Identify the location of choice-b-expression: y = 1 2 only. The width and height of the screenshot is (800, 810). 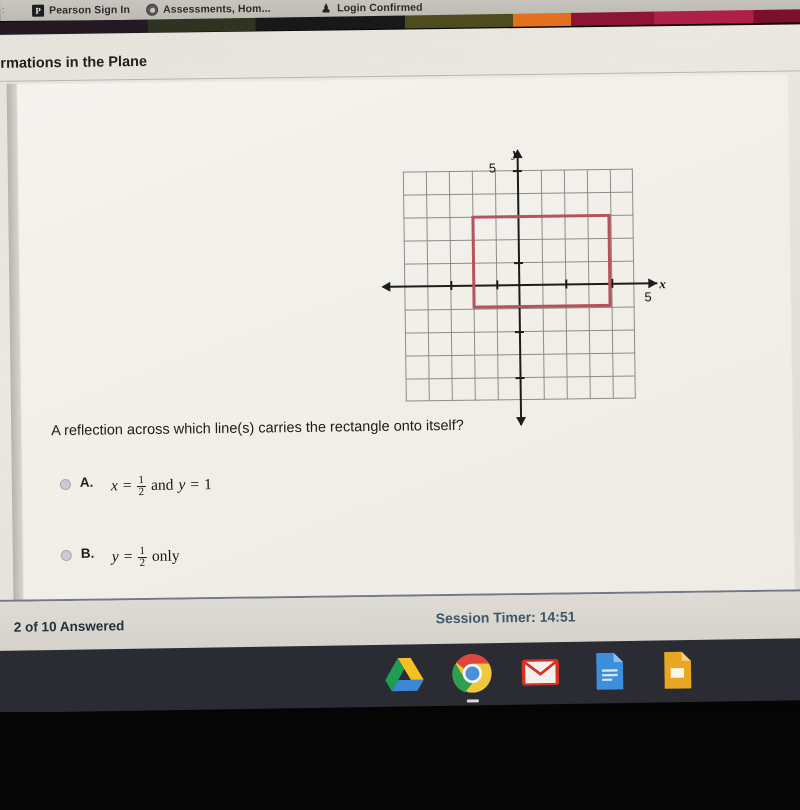
(145, 557).